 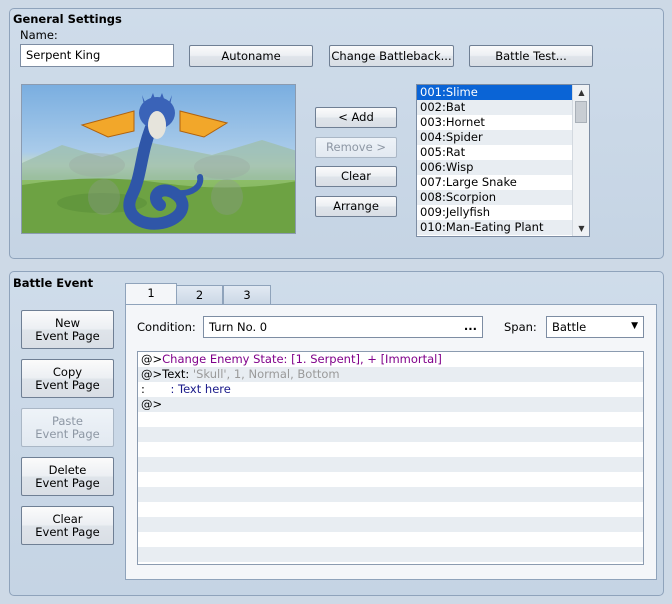 I want to click on remove-button: Remove >, so click(x=356, y=147).